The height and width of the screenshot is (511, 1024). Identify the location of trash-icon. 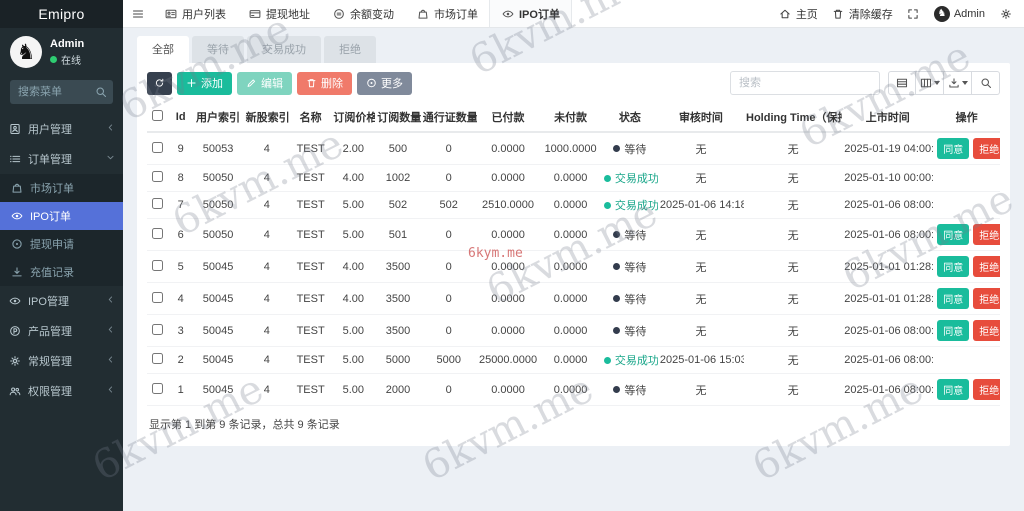
(311, 83).